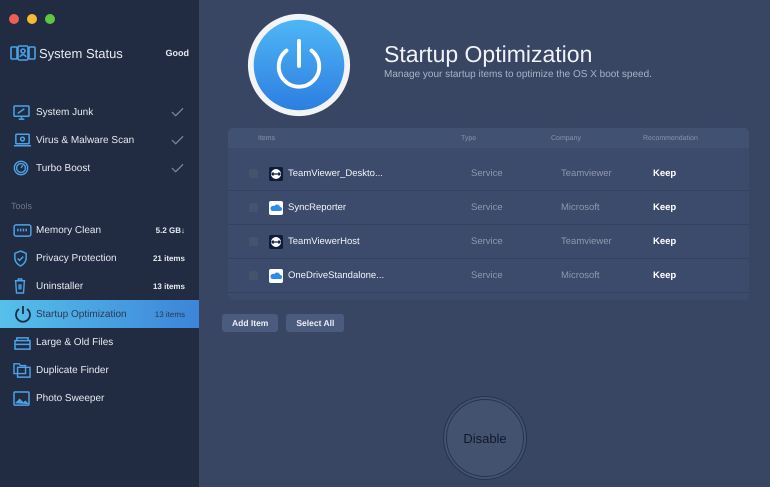  Describe the element at coordinates (315, 323) in the screenshot. I see `action-button: Select All` at that location.